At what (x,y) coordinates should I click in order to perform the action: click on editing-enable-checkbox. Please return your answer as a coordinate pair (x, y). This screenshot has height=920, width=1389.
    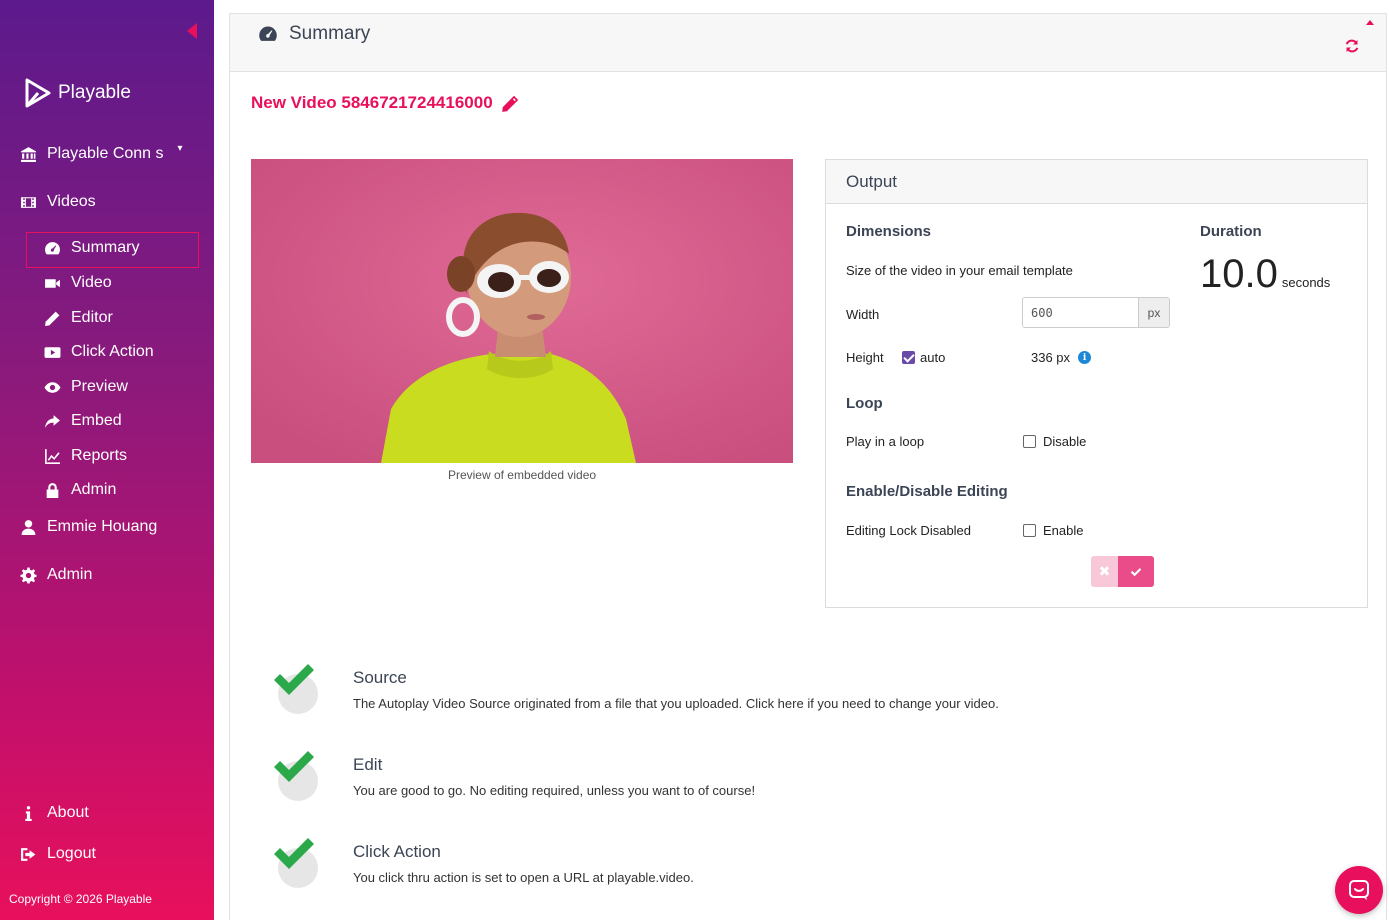
    Looking at the image, I should click on (1029, 530).